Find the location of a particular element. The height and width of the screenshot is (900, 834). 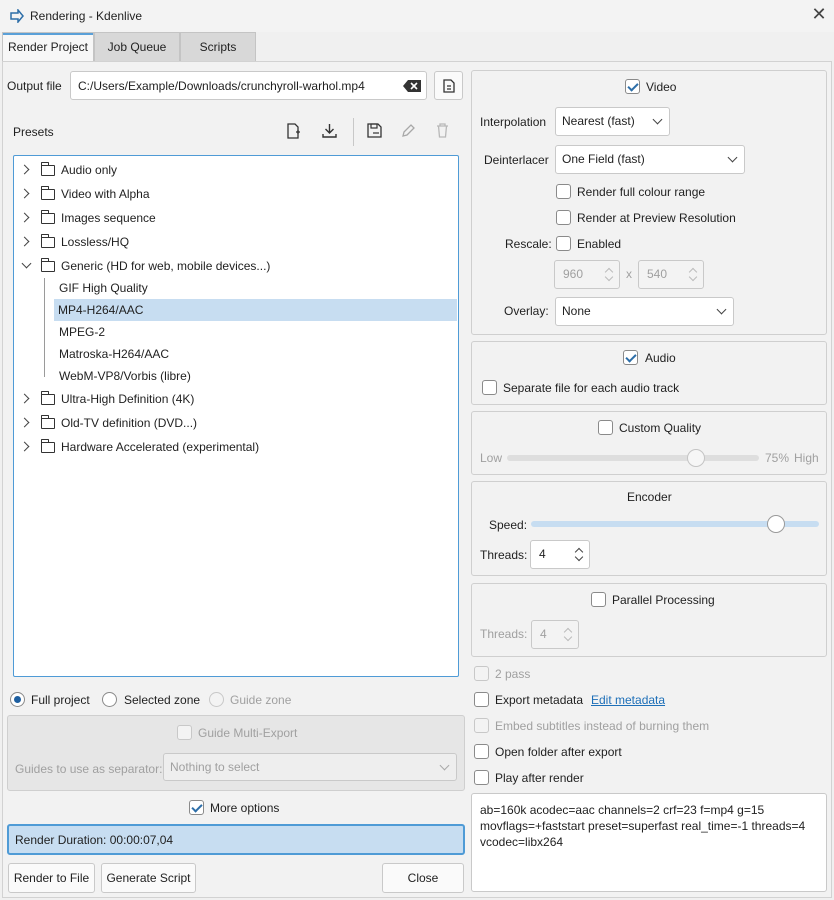

speed-slider-handle is located at coordinates (775, 524).